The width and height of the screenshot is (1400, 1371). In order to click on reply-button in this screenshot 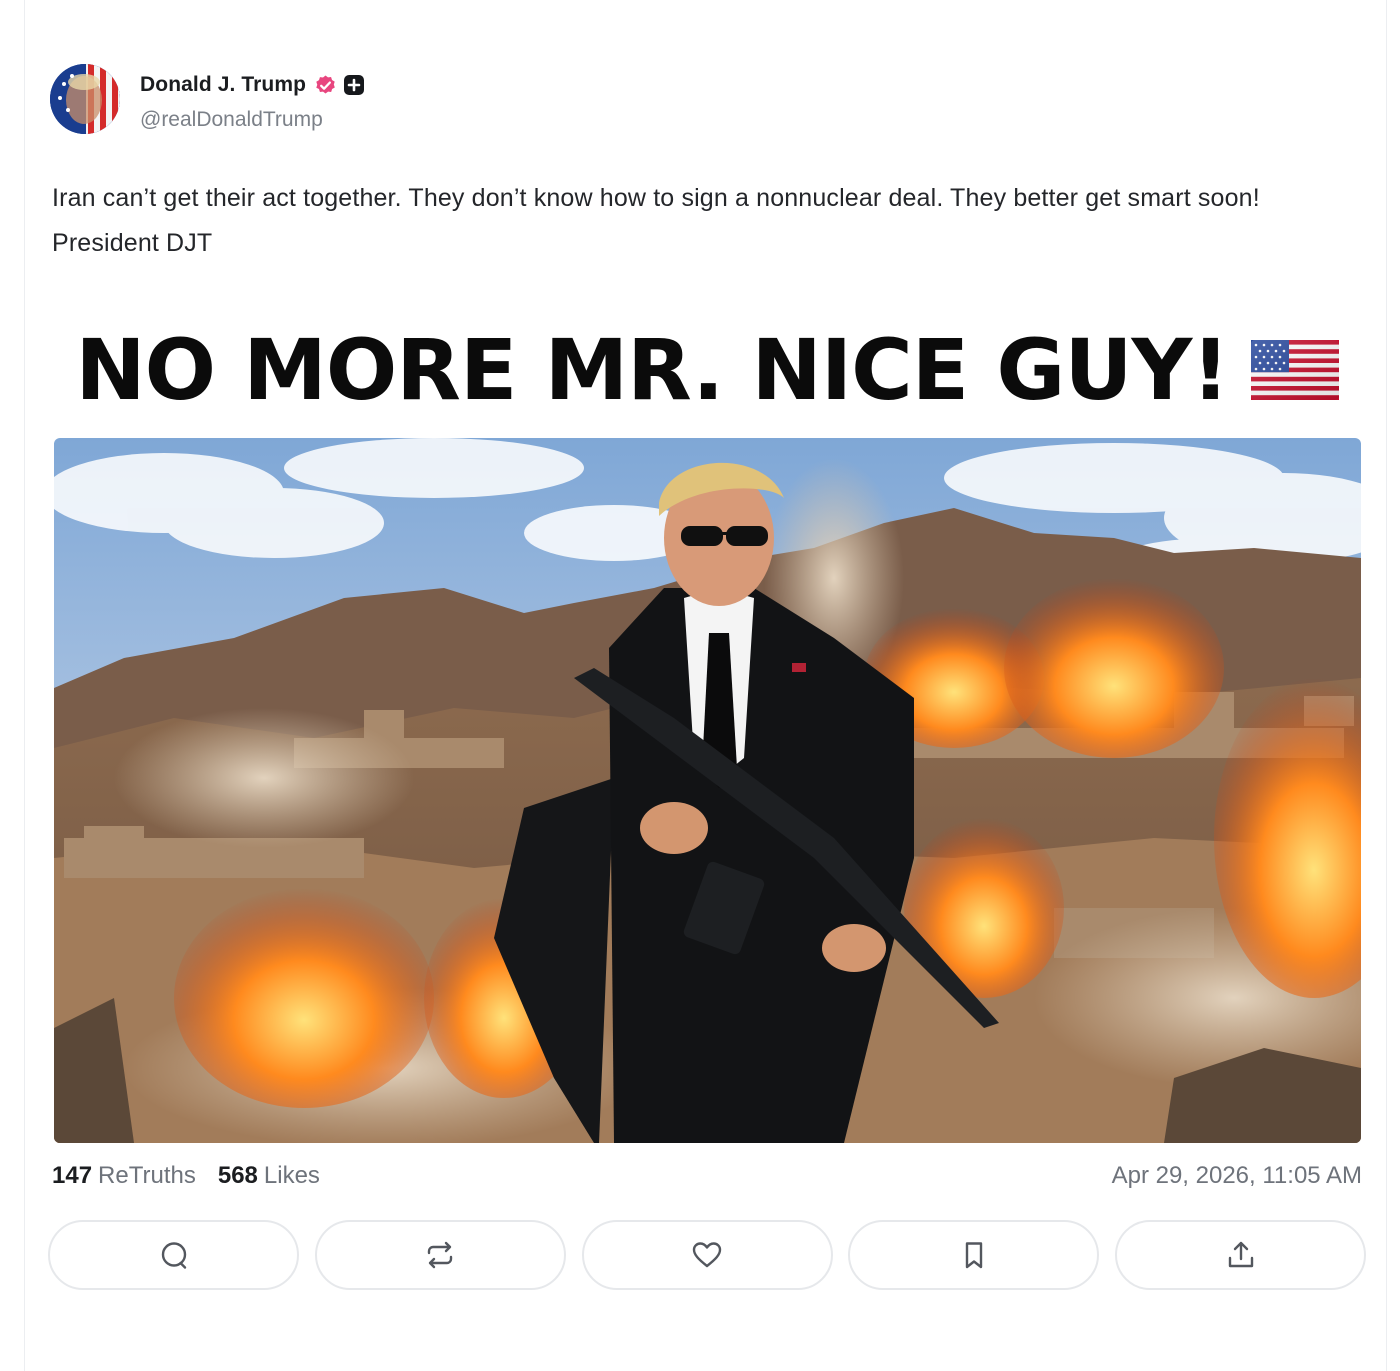, I will do `click(173, 1255)`.